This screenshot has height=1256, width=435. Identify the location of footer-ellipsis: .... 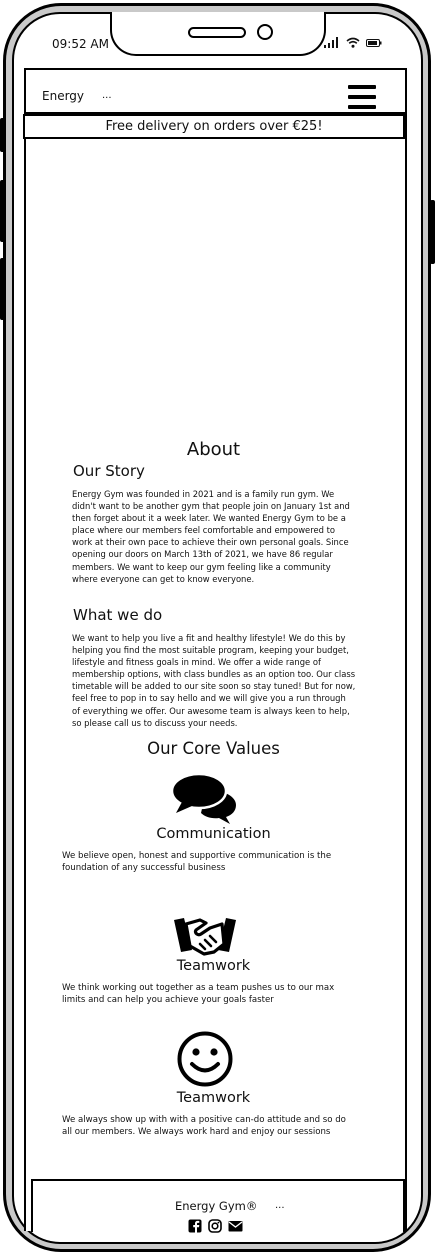
(280, 1205).